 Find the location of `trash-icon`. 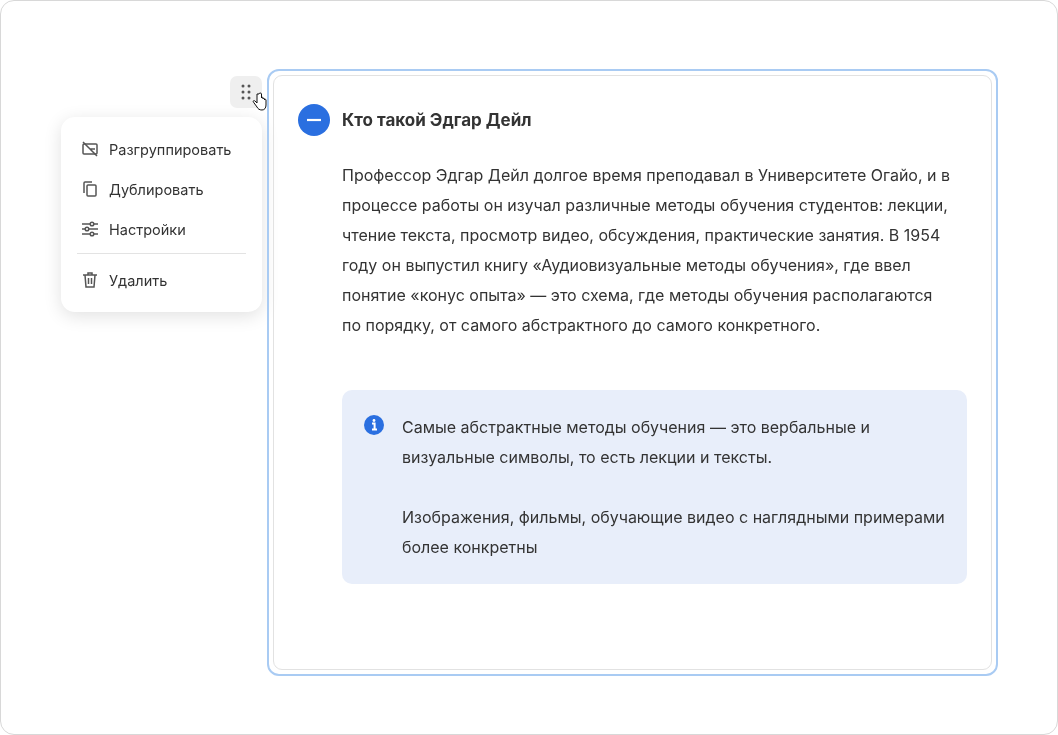

trash-icon is located at coordinates (90, 280).